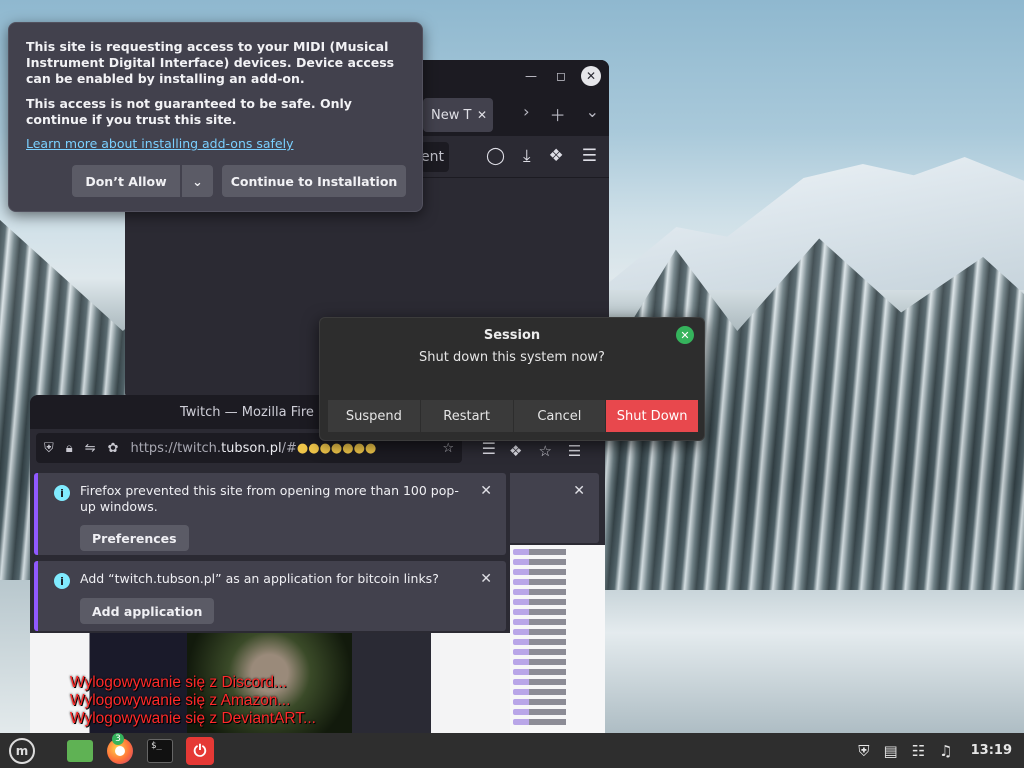 The image size is (1024, 768). I want to click on clock: 13:19, so click(991, 750).